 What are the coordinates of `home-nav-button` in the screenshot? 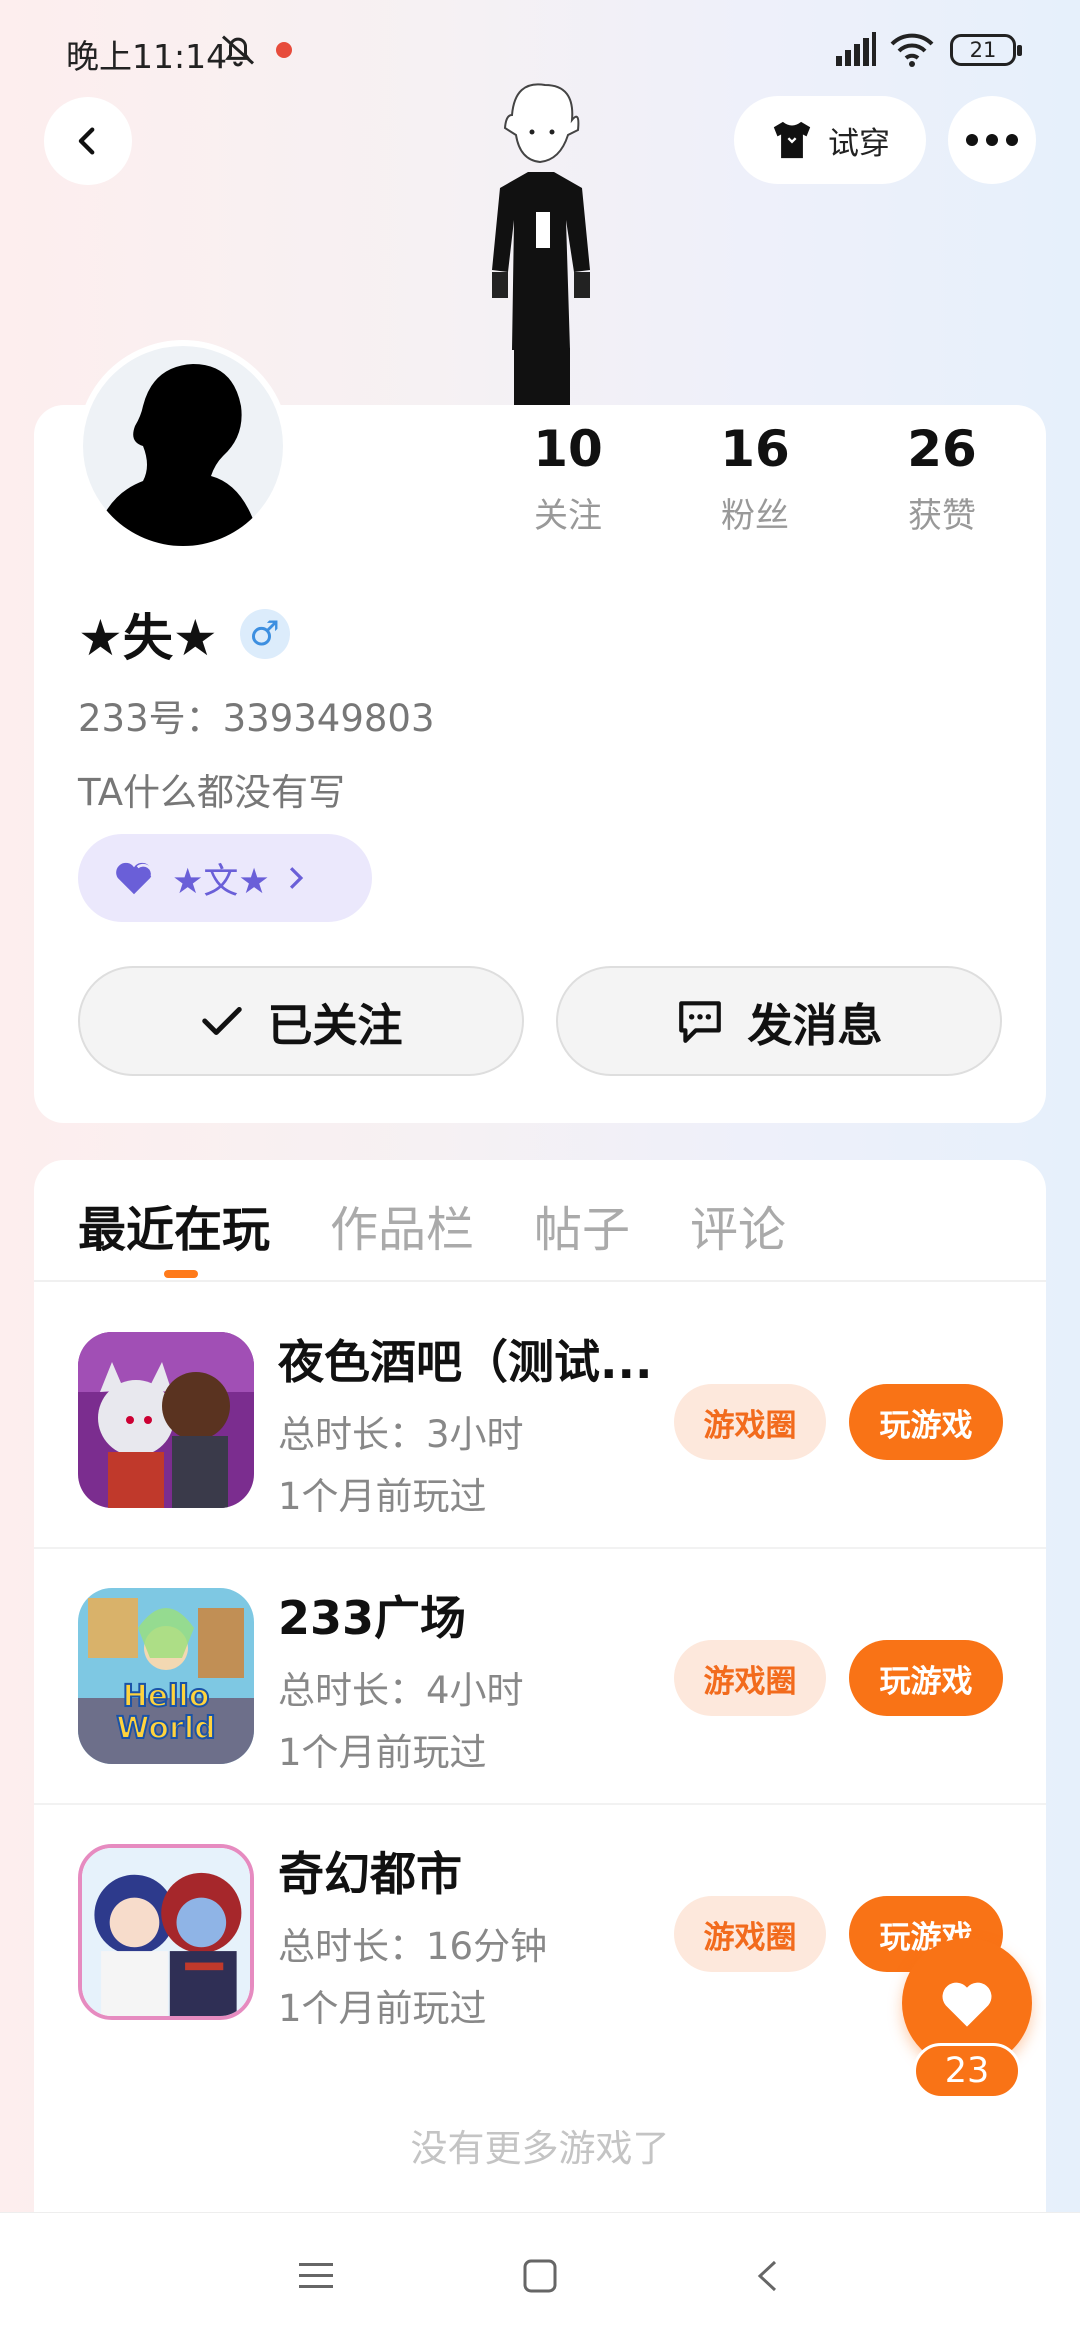 It's located at (540, 2276).